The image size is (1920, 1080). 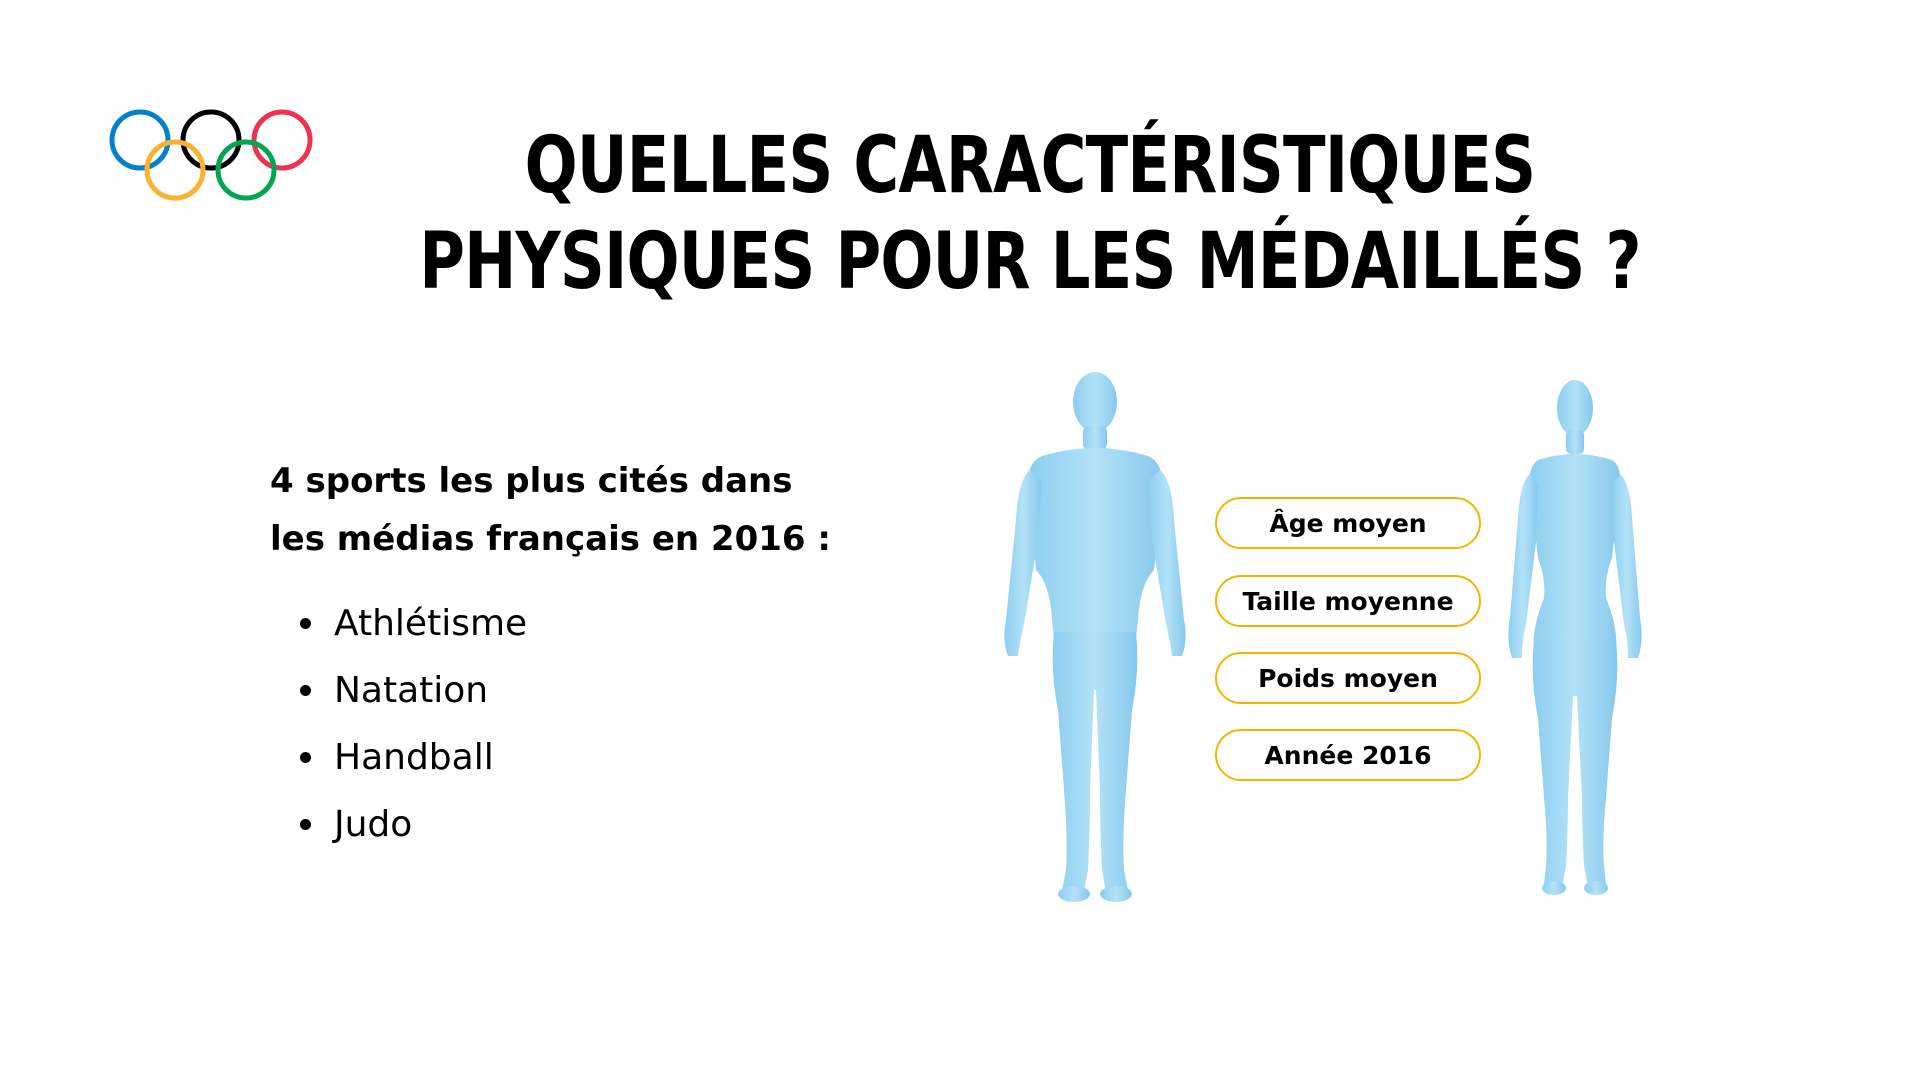 I want to click on pill-label: Taille moyenne, so click(x=1348, y=601).